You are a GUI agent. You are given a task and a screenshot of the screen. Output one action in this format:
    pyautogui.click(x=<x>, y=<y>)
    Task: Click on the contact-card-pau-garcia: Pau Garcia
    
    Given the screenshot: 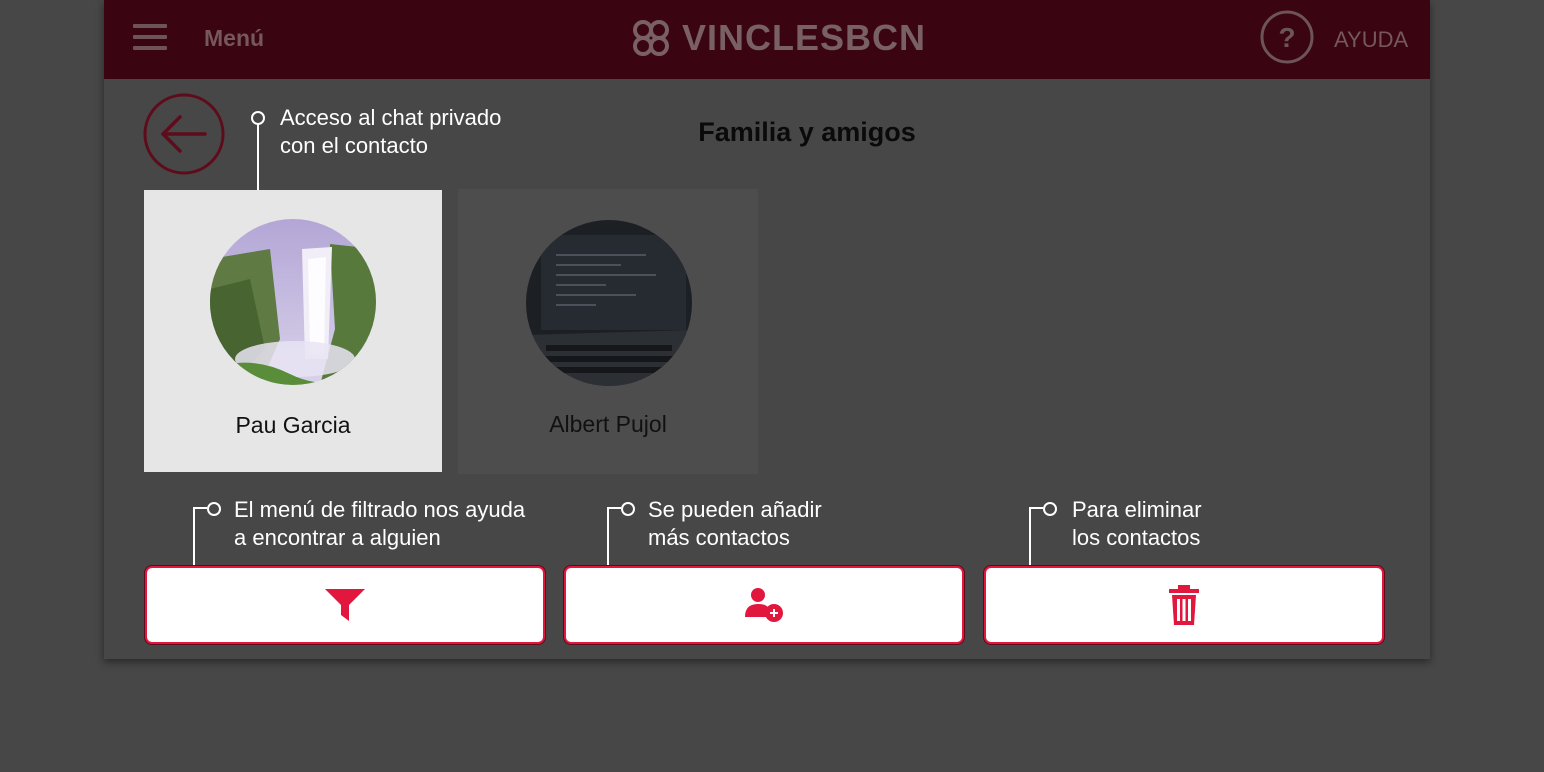 What is the action you would take?
    pyautogui.click(x=293, y=331)
    